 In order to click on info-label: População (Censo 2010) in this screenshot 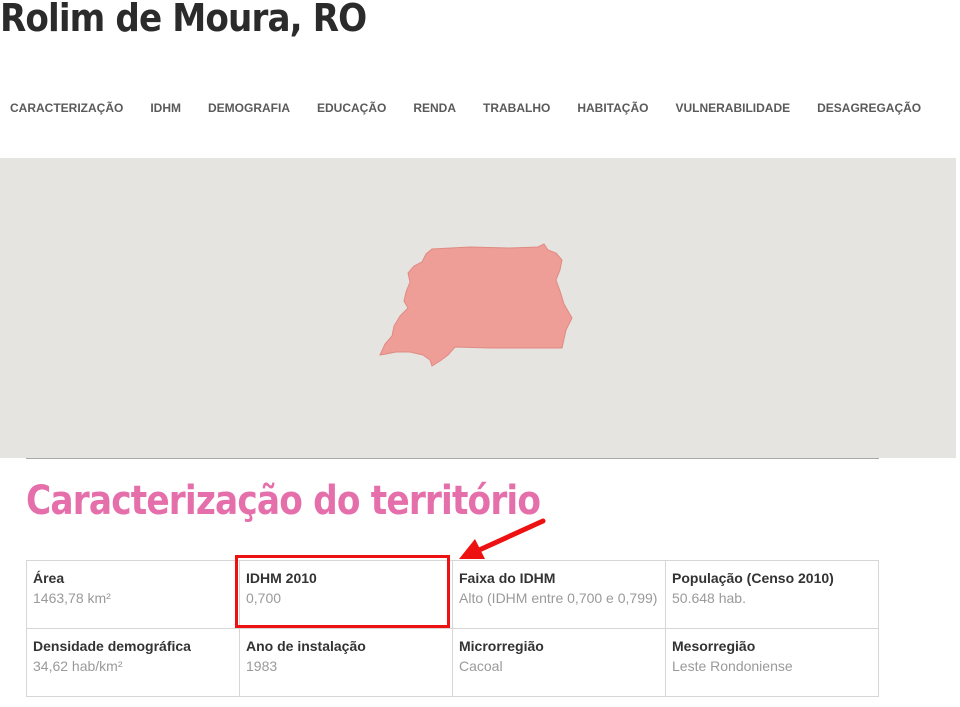, I will do `click(753, 578)`.